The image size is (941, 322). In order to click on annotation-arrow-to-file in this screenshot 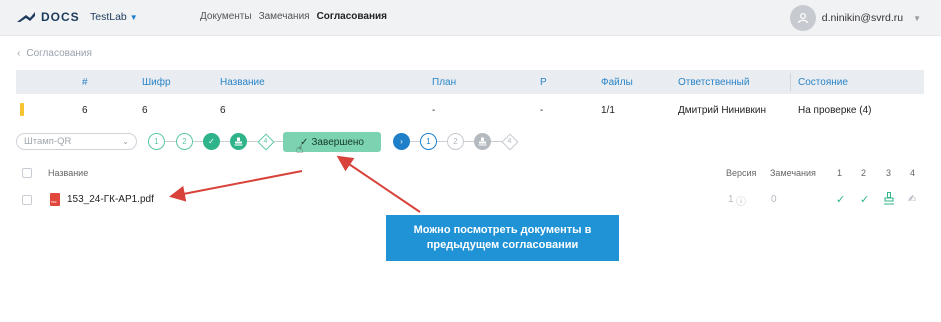, I will do `click(236, 186)`.